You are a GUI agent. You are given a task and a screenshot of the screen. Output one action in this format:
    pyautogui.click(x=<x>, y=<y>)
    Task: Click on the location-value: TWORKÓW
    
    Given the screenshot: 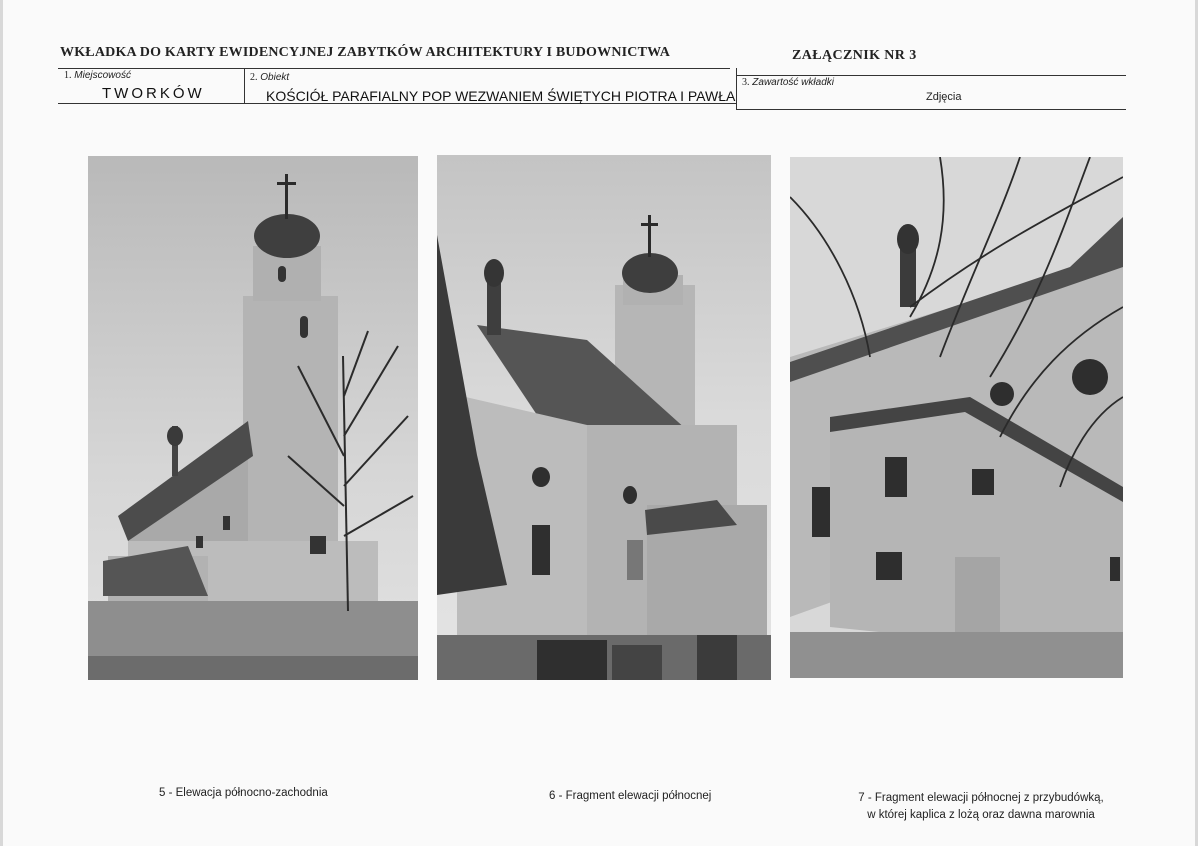 What is the action you would take?
    pyautogui.click(x=153, y=93)
    